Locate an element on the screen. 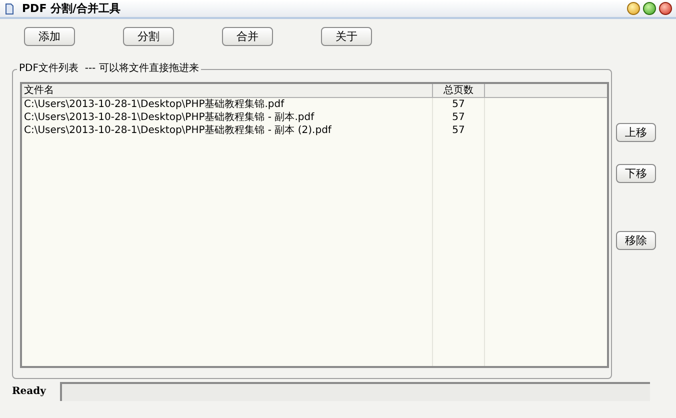  toolbar-button: 添加 is located at coordinates (49, 36).